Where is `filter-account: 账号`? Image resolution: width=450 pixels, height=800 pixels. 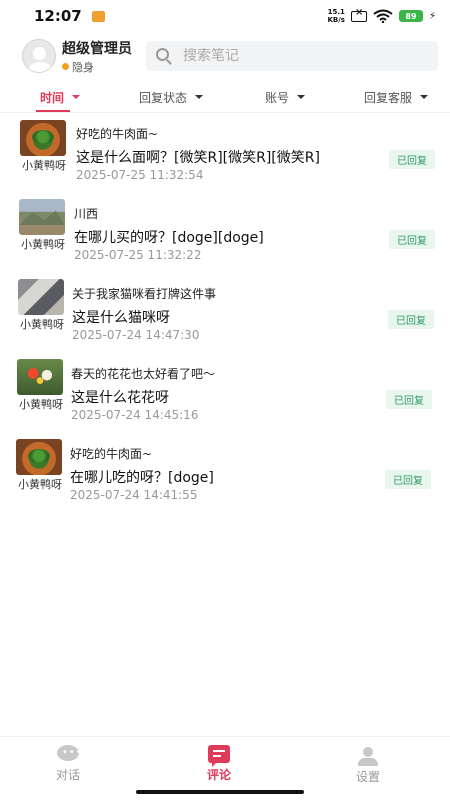 filter-account: 账号 is located at coordinates (285, 97).